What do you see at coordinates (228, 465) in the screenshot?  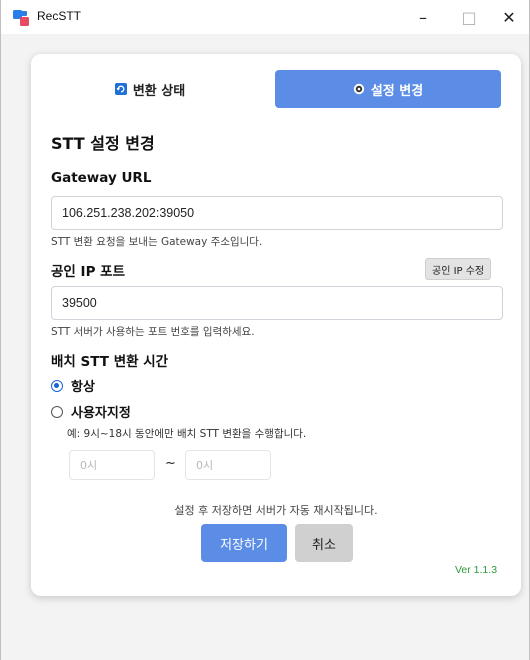 I see `end-hour-input: 0시` at bounding box center [228, 465].